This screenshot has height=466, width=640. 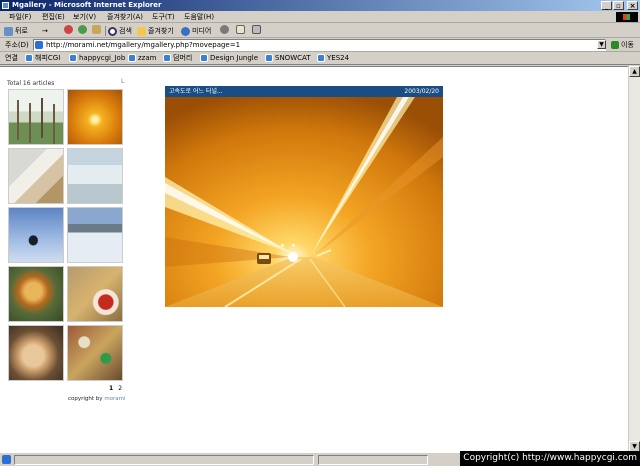 What do you see at coordinates (229, 58) in the screenshot?
I see `link-design-jungle: Design Jungle` at bounding box center [229, 58].